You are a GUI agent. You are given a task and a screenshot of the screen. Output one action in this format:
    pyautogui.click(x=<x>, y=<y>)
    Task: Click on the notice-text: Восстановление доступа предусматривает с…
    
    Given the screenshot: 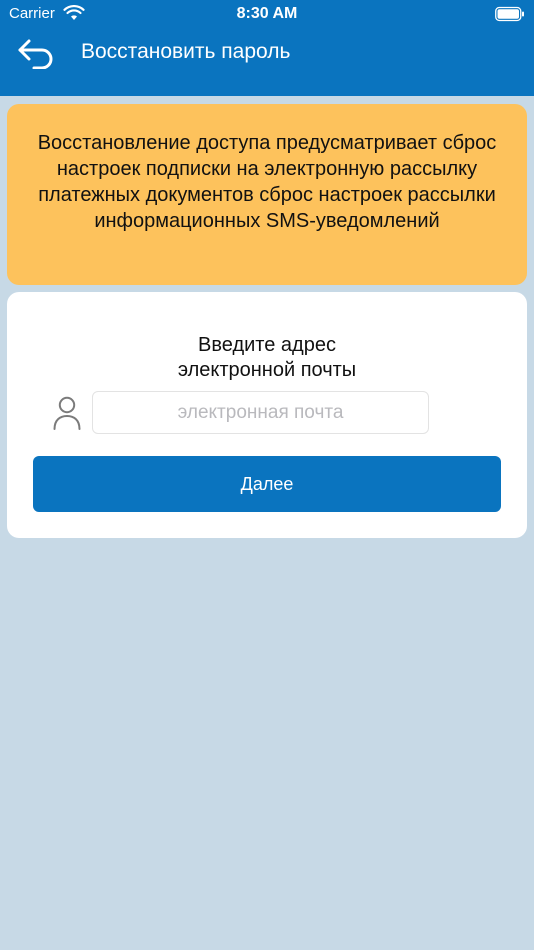 What is the action you would take?
    pyautogui.click(x=267, y=182)
    